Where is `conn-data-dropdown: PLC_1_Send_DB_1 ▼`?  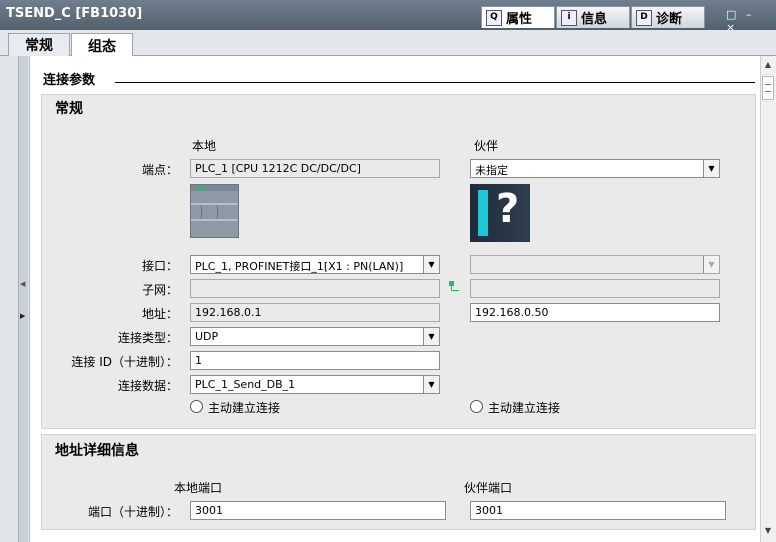 conn-data-dropdown: PLC_1_Send_DB_1 ▼ is located at coordinates (315, 384).